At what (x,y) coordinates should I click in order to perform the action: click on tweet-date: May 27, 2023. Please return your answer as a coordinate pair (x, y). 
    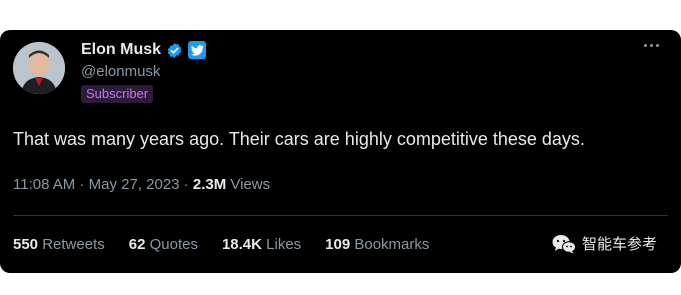
    Looking at the image, I should click on (134, 184).